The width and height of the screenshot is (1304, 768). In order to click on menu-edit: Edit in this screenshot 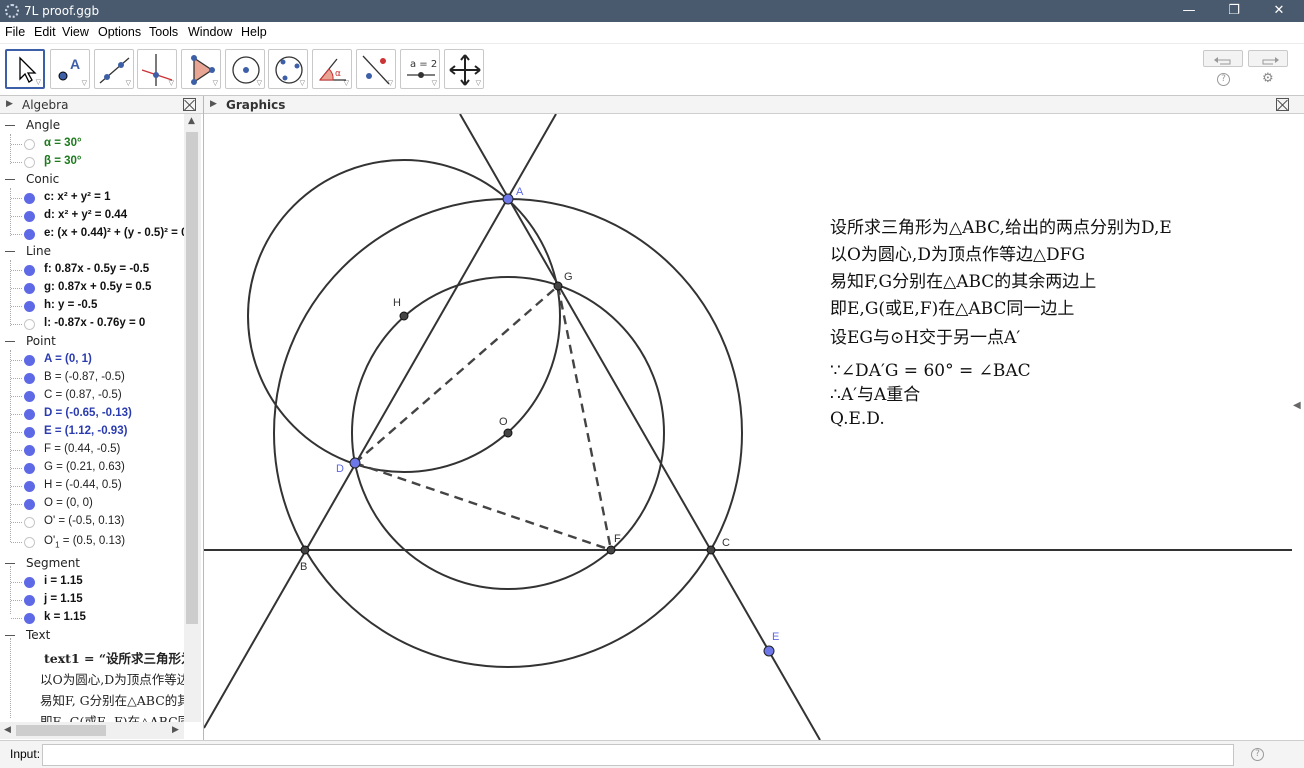, I will do `click(45, 32)`.